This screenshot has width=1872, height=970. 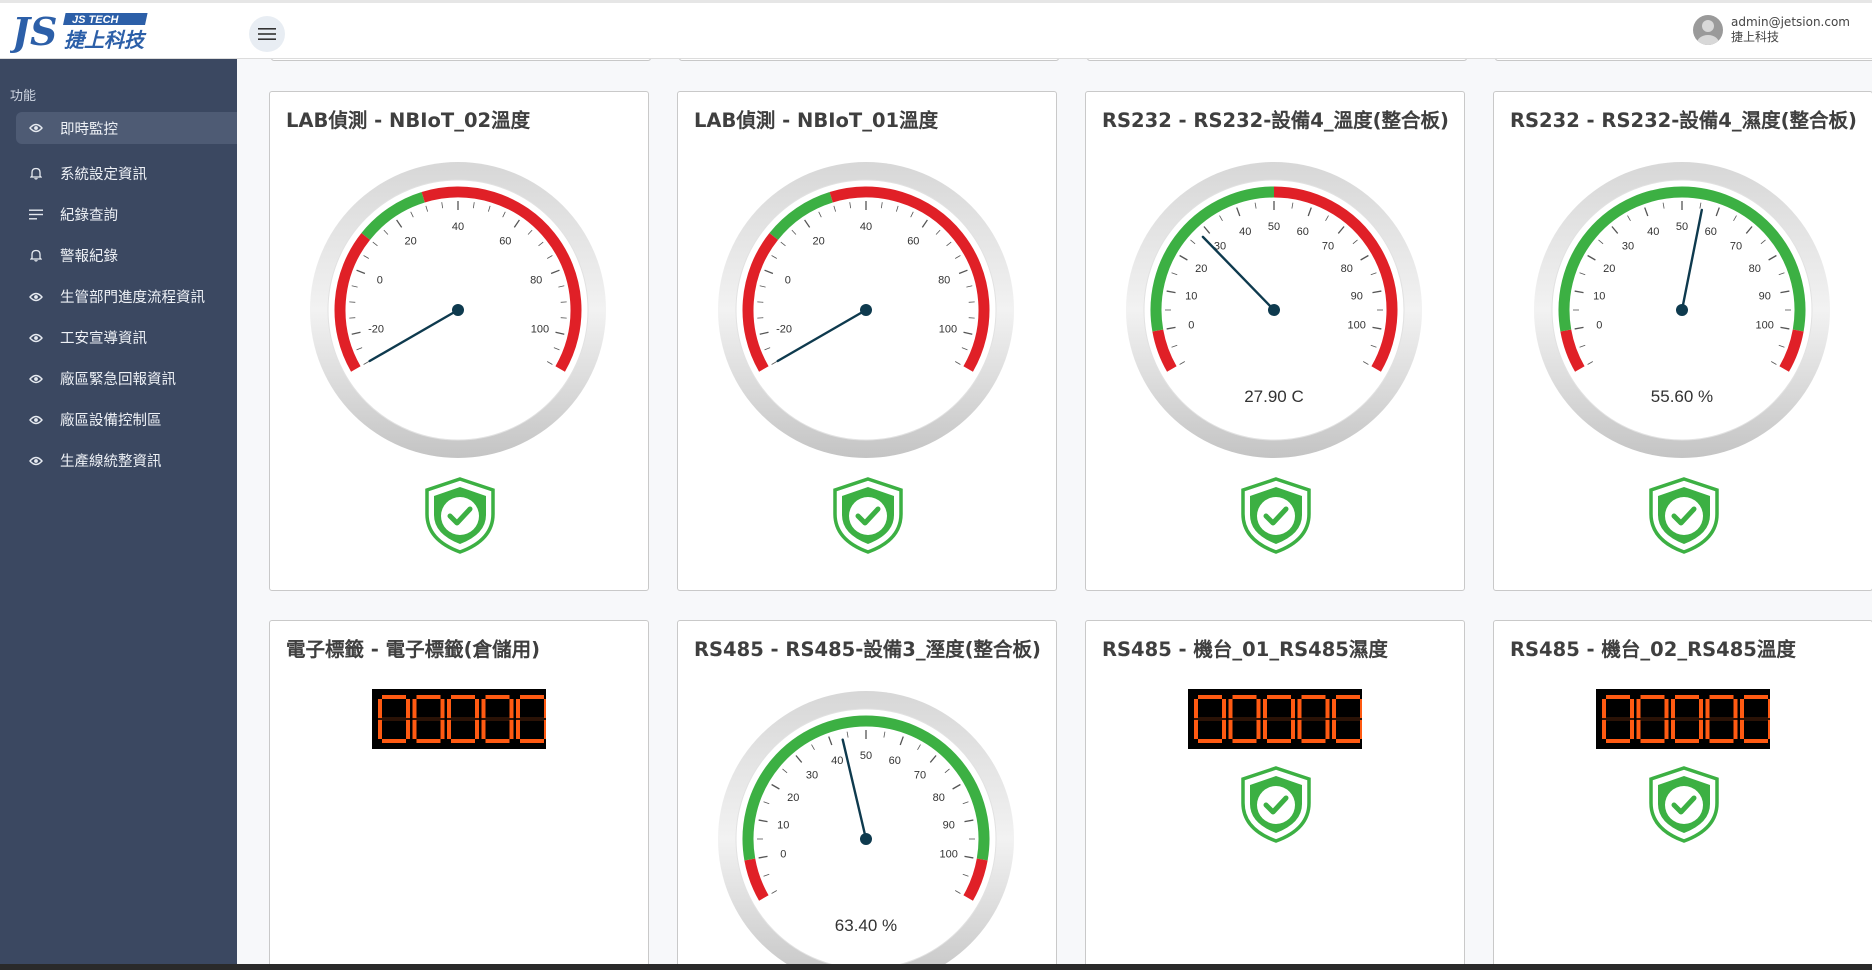 I want to click on sensor-card: RS485 - 機台_02_RS485溫度, so click(x=1682, y=792).